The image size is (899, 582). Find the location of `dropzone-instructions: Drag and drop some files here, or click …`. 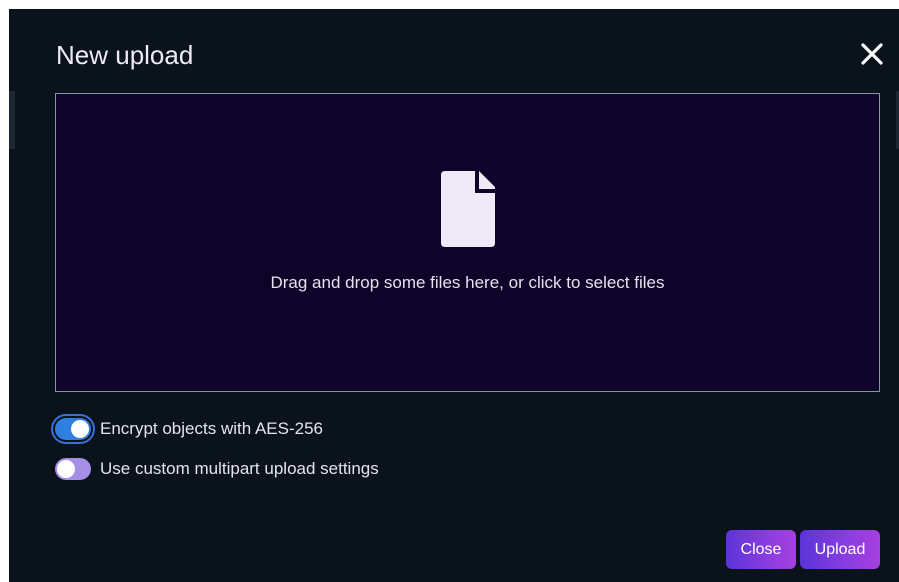

dropzone-instructions: Drag and drop some files here, or click … is located at coordinates (467, 282).